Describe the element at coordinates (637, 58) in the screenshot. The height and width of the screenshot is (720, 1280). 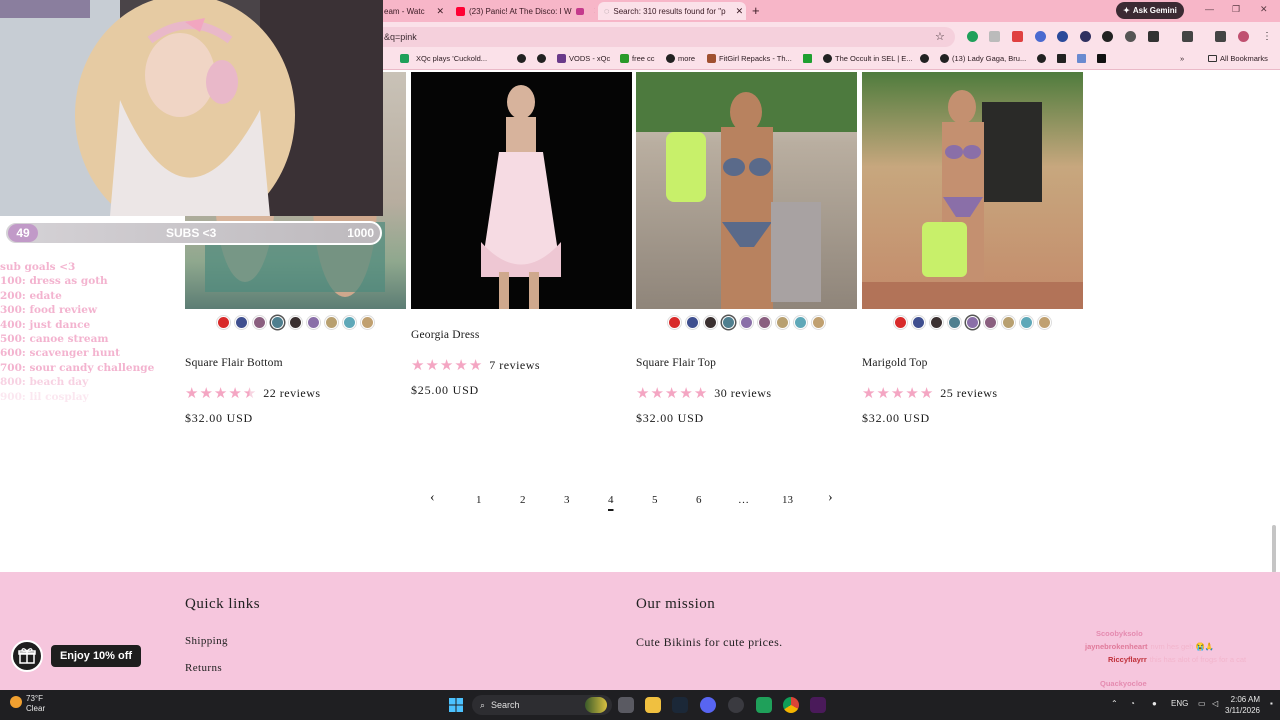
I see `bookmark-item: free cc` at that location.